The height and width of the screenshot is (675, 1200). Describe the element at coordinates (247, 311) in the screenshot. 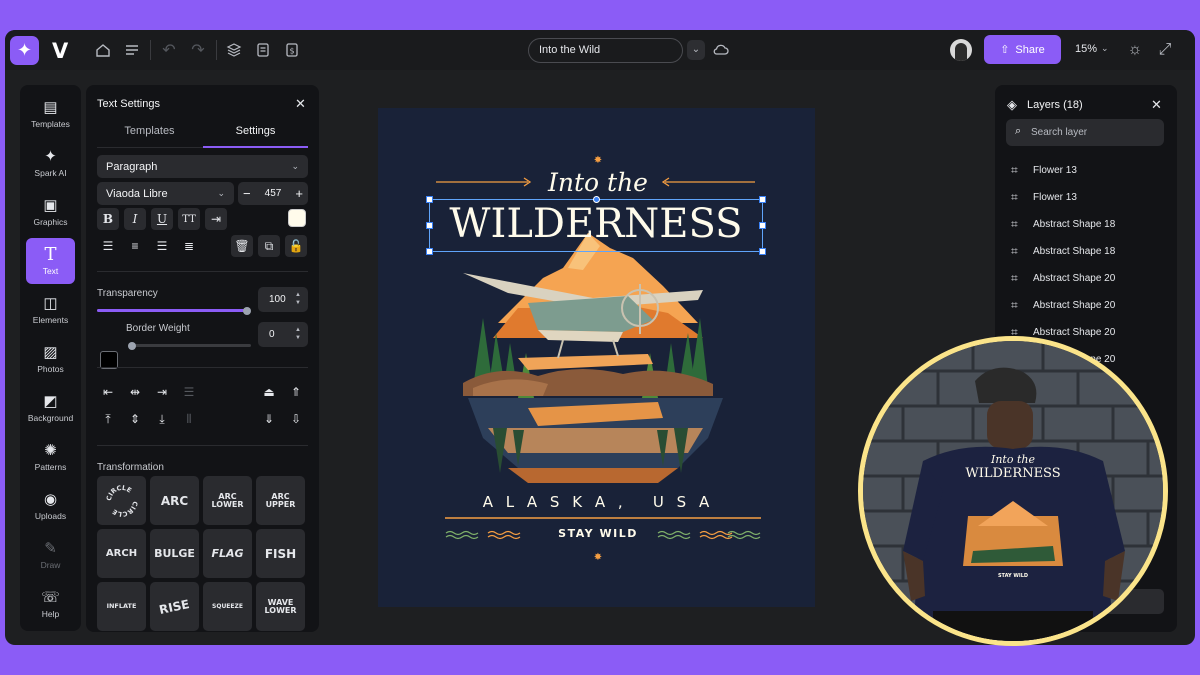

I see `transparency-slider-handle` at that location.